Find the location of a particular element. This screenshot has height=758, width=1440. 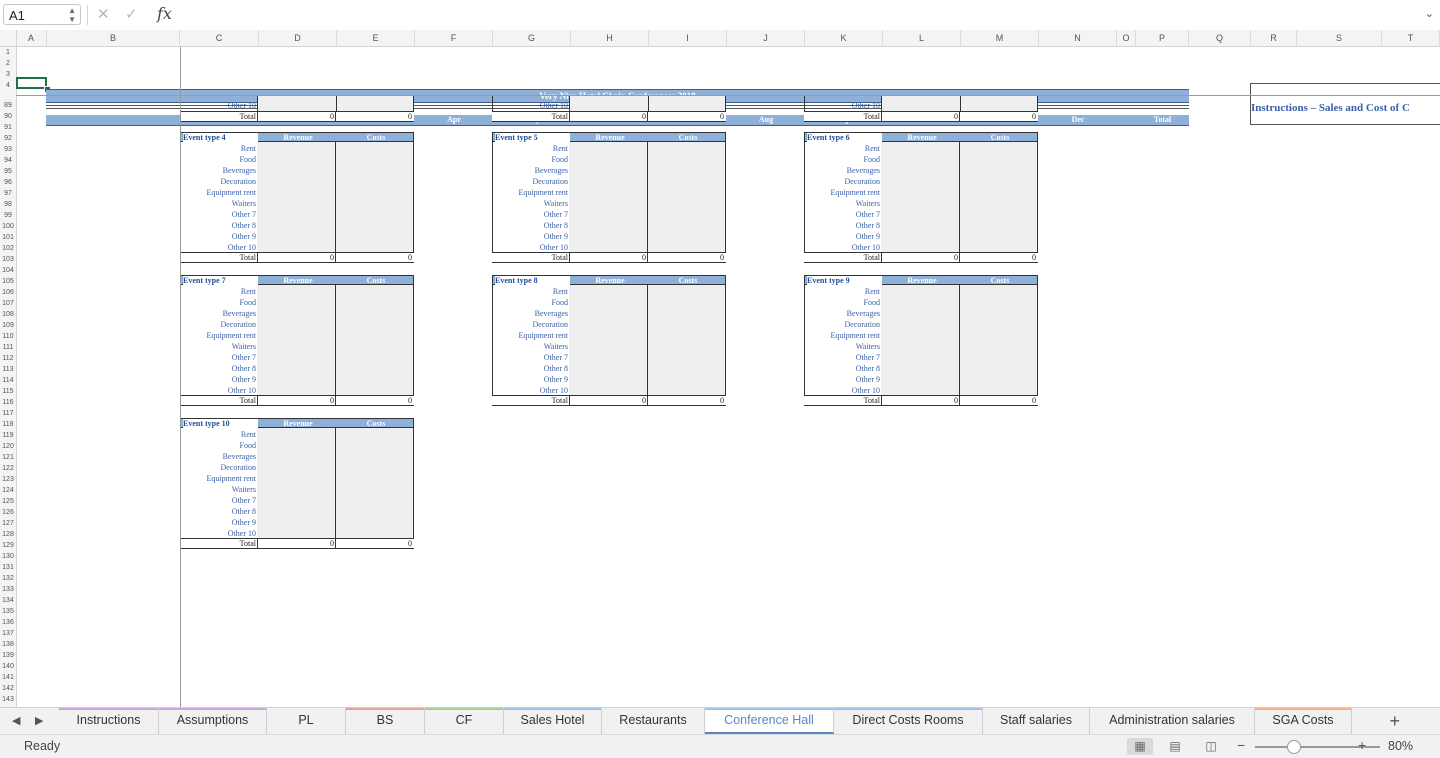

row-header: 104 is located at coordinates (8, 270).